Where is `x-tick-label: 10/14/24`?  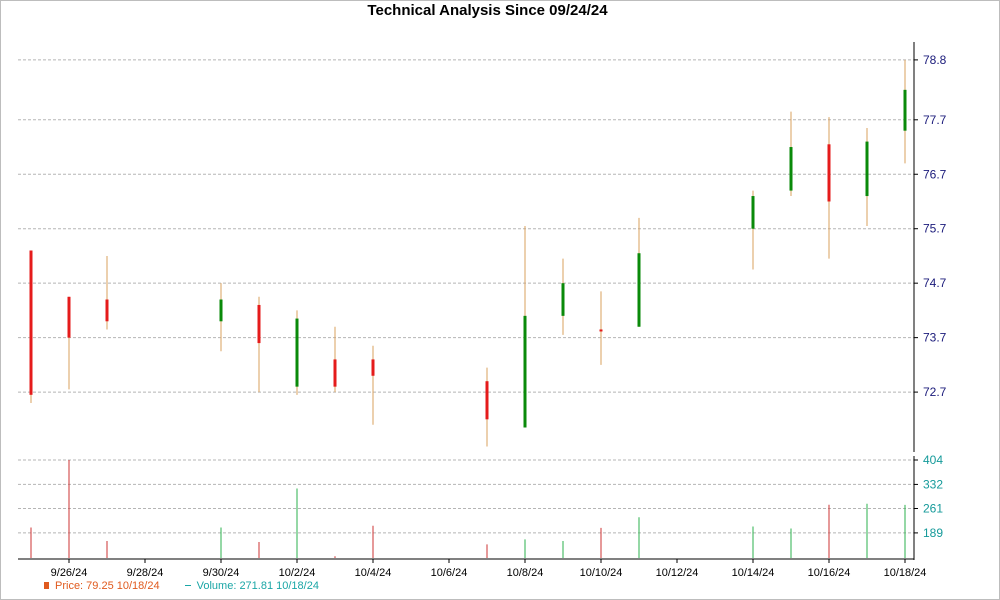
x-tick-label: 10/14/24 is located at coordinates (753, 573).